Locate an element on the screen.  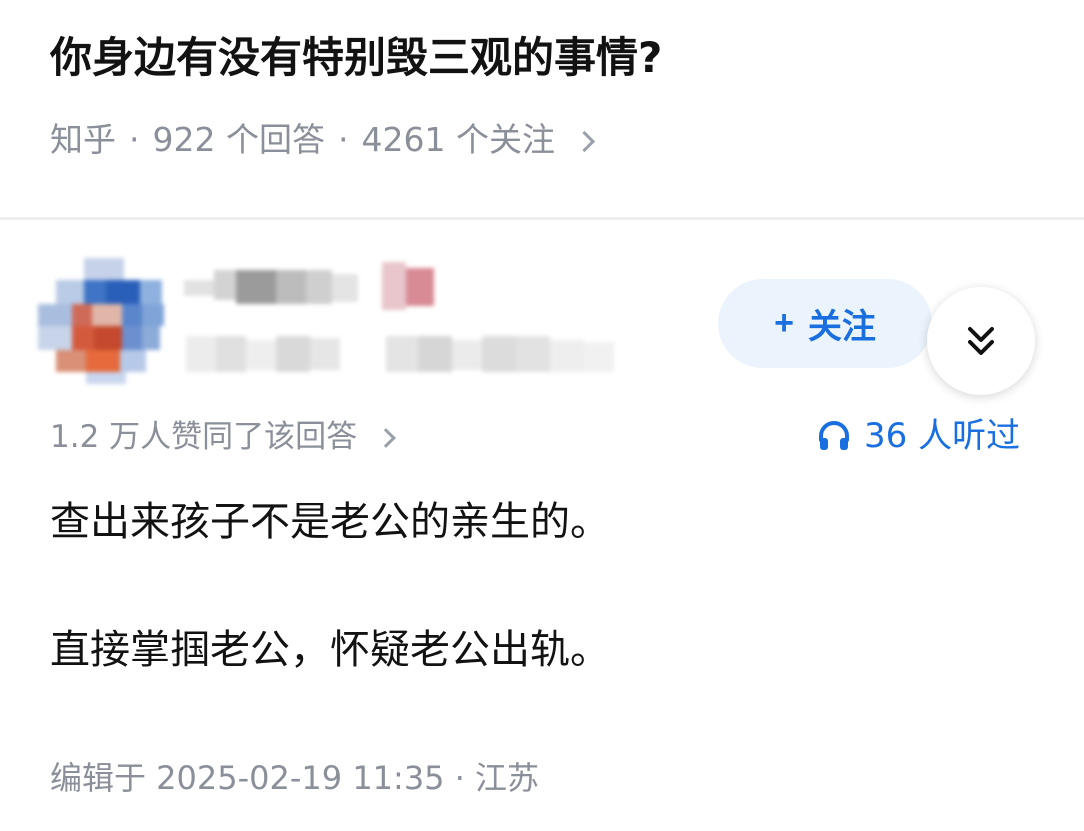
follow-button: + 关注 is located at coordinates (825, 323).